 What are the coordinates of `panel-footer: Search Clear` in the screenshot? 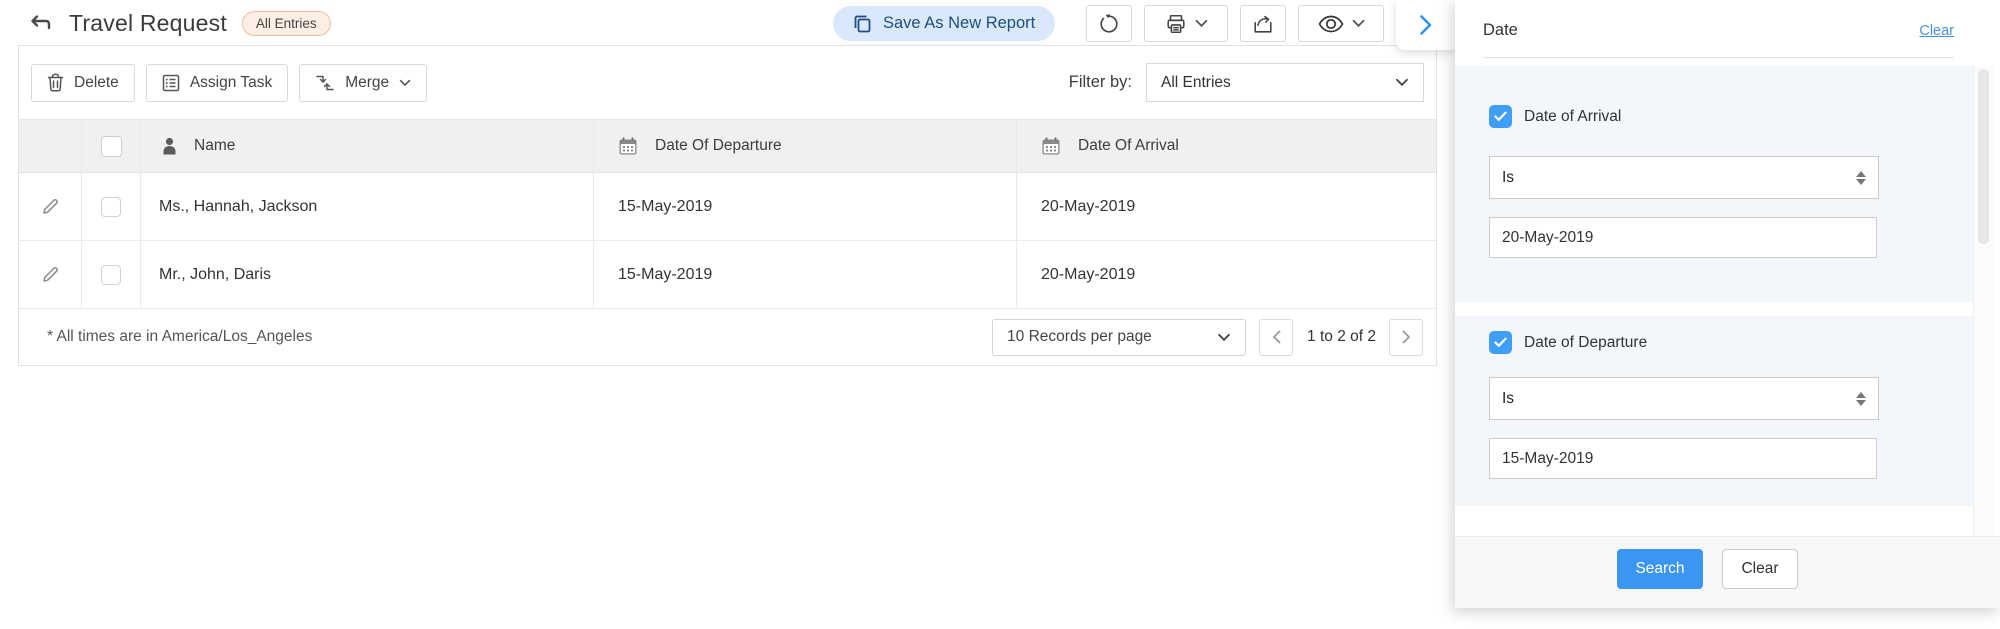 It's located at (1727, 572).